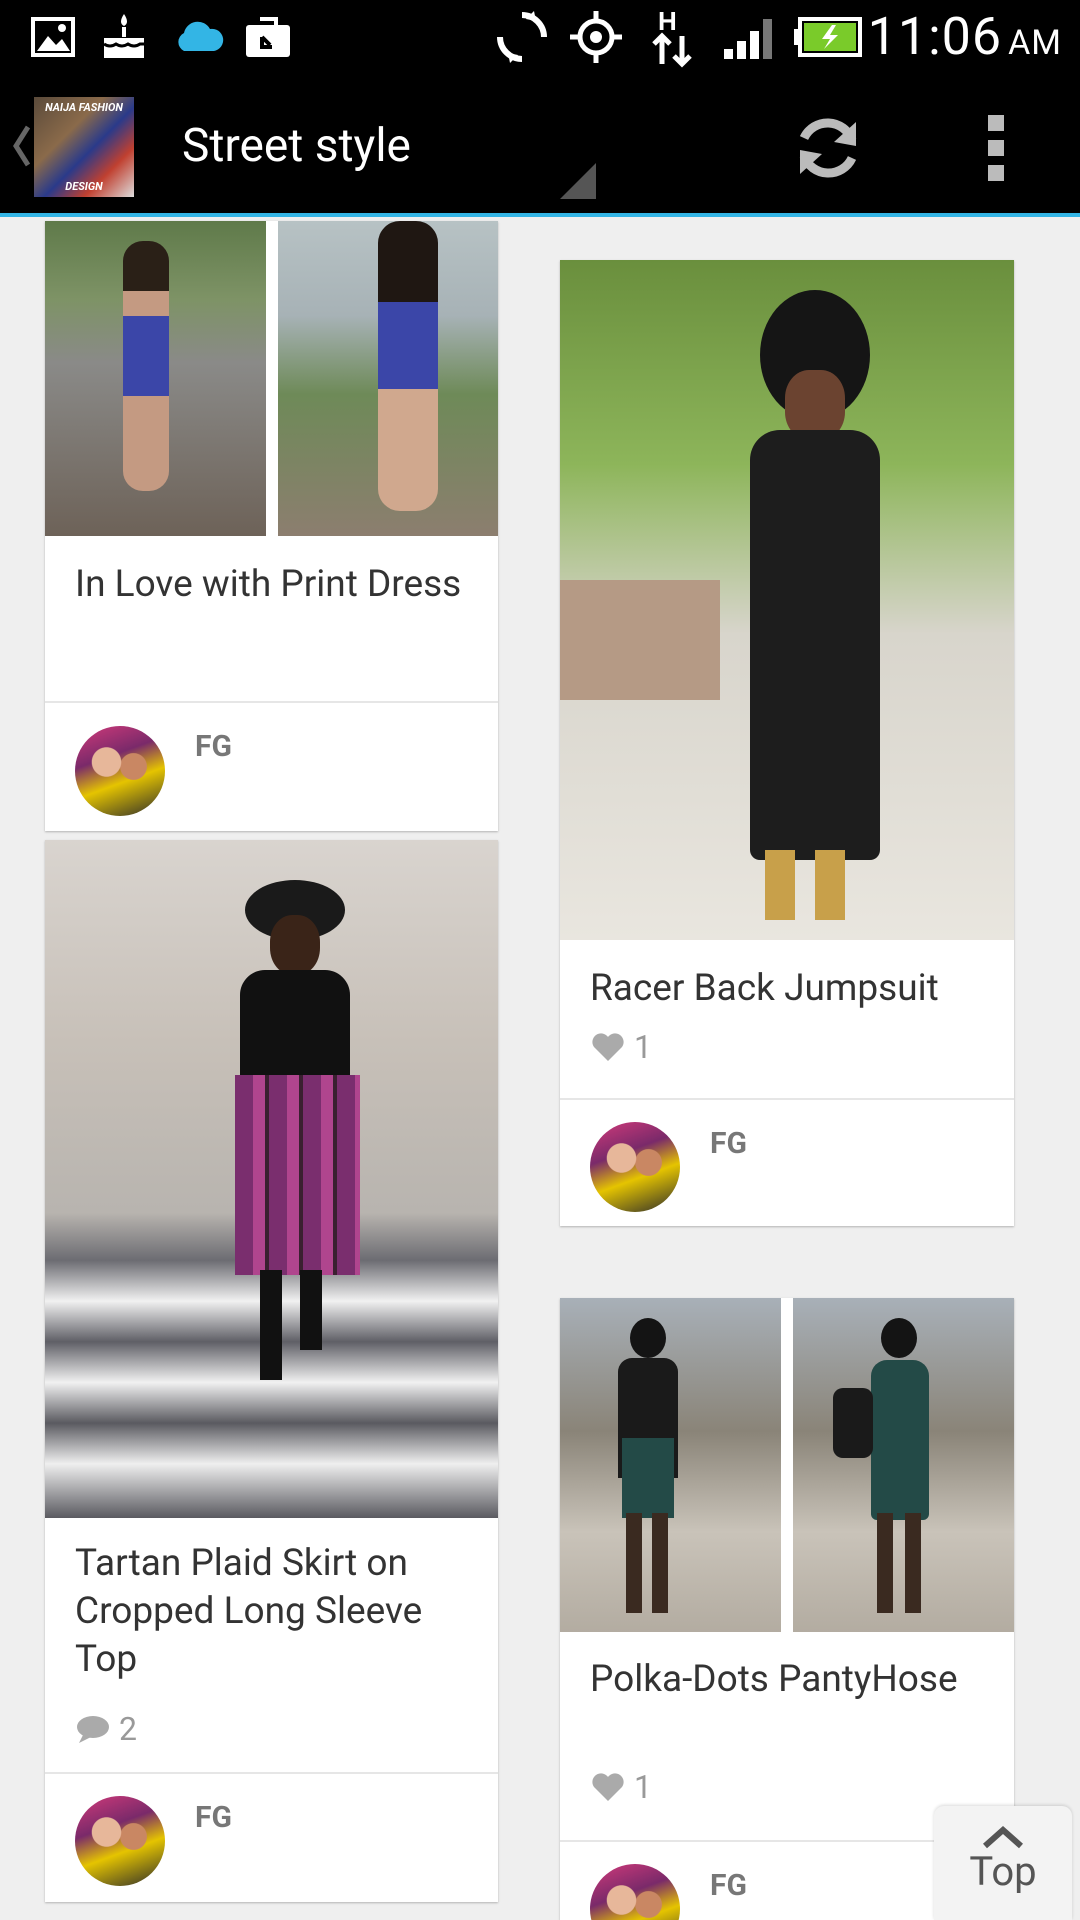 The image size is (1080, 1920). What do you see at coordinates (964, 36) in the screenshot?
I see `clock: 11:06 AM` at bounding box center [964, 36].